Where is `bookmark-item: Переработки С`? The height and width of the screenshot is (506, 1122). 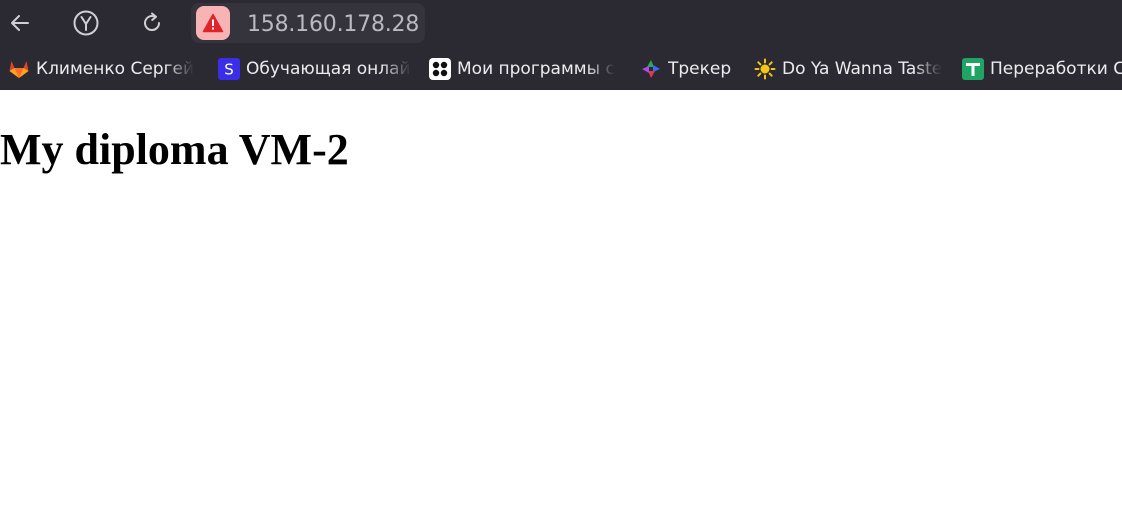 bookmark-item: Переработки С is located at coordinates (1042, 68).